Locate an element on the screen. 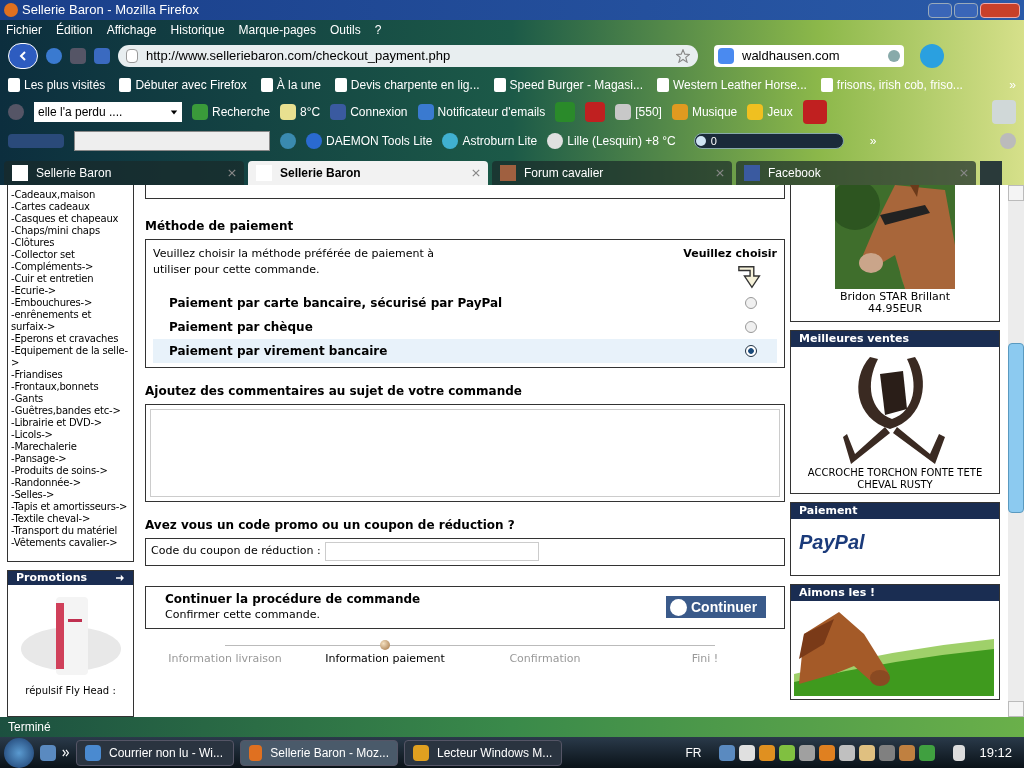 The width and height of the screenshot is (1024, 768). payment-option: Paiement par carte bancaire, sécurisé par PayPal is located at coordinates (465, 302).